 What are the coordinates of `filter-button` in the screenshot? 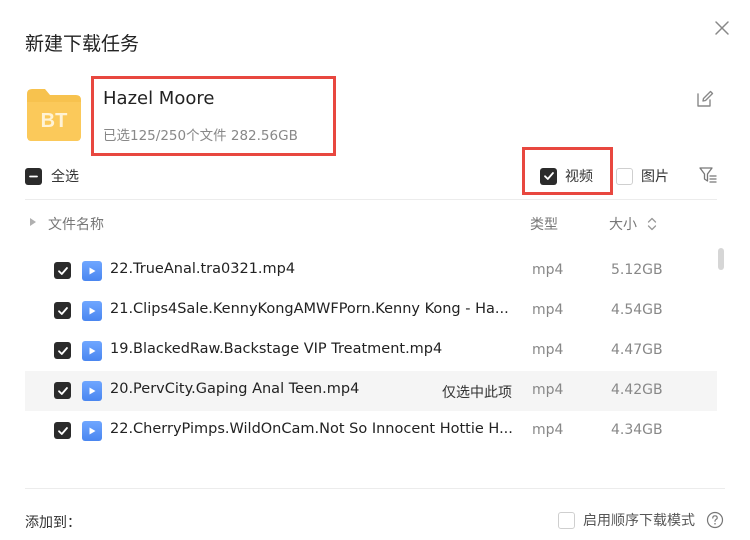 It's located at (708, 175).